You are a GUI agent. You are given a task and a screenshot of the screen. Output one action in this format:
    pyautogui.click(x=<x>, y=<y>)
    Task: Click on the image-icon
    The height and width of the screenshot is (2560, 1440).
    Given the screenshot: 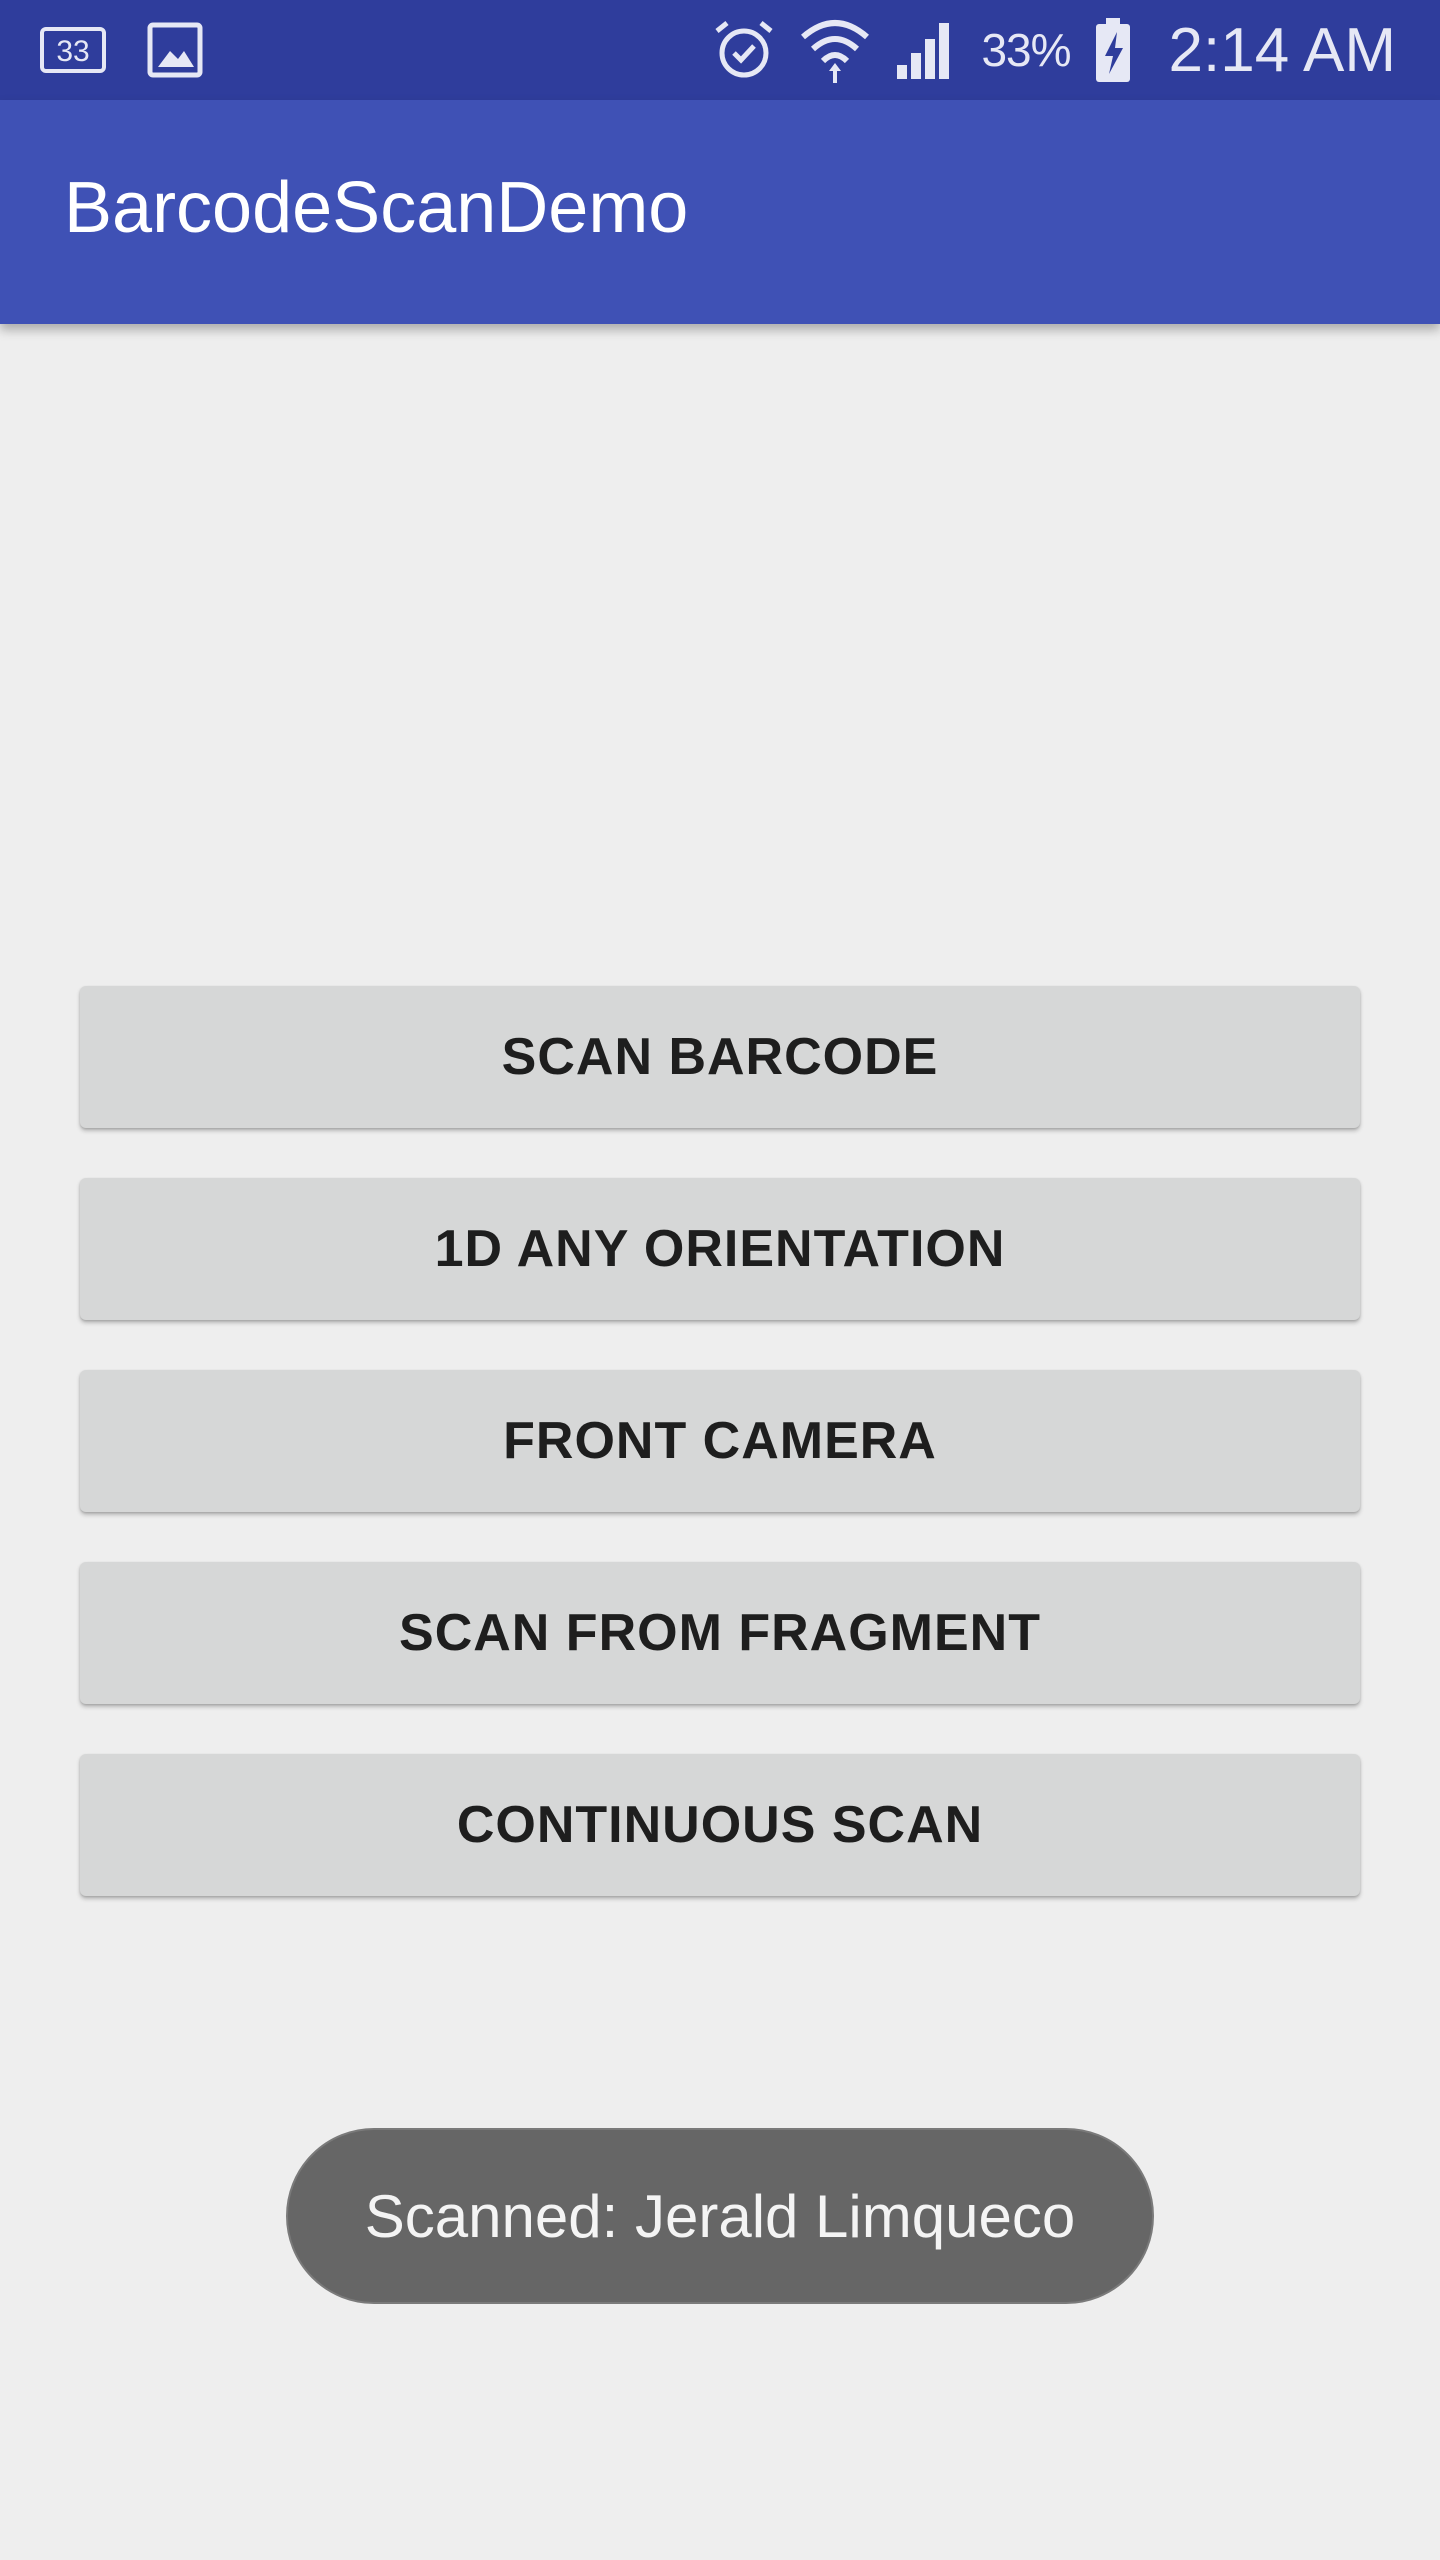 What is the action you would take?
    pyautogui.click(x=175, y=50)
    